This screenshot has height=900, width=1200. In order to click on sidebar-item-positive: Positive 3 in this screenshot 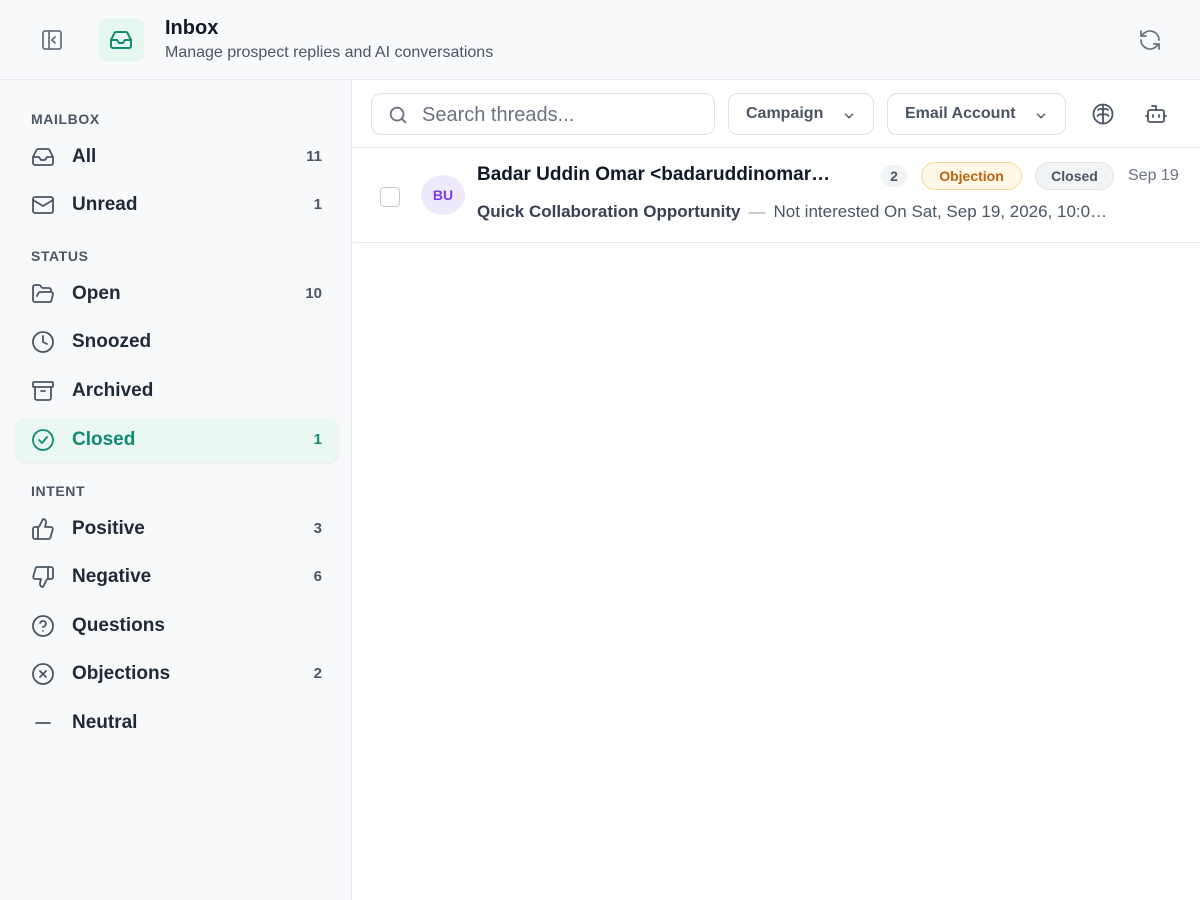, I will do `click(177, 529)`.